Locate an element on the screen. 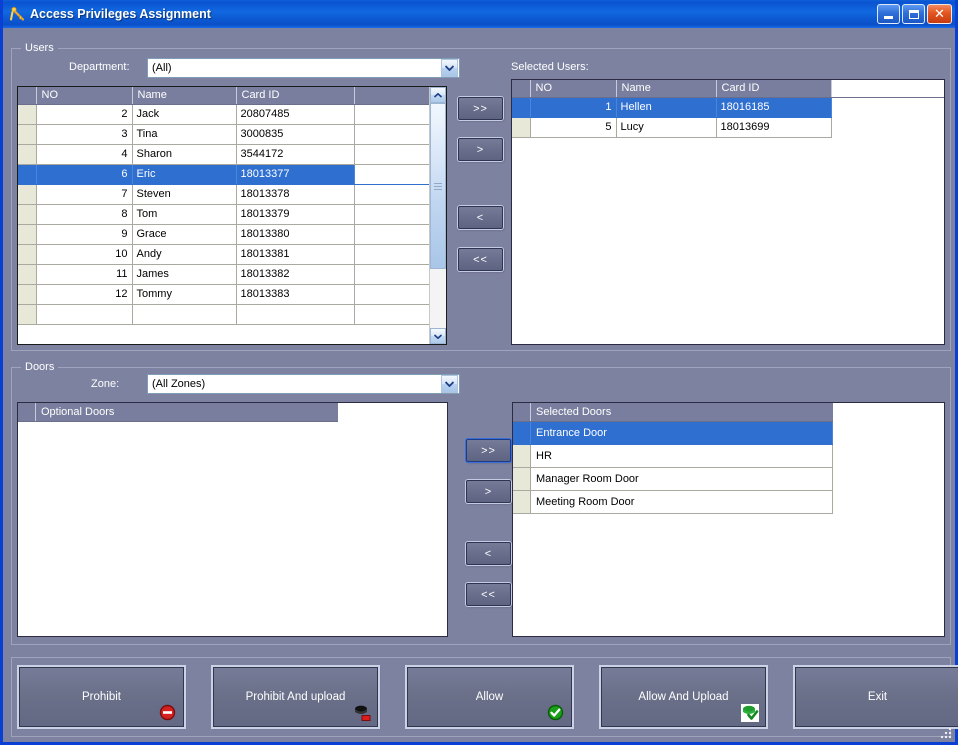 The height and width of the screenshot is (745, 958). prohibit-and-upload-button: Prohibit And upload is located at coordinates (295, 697).